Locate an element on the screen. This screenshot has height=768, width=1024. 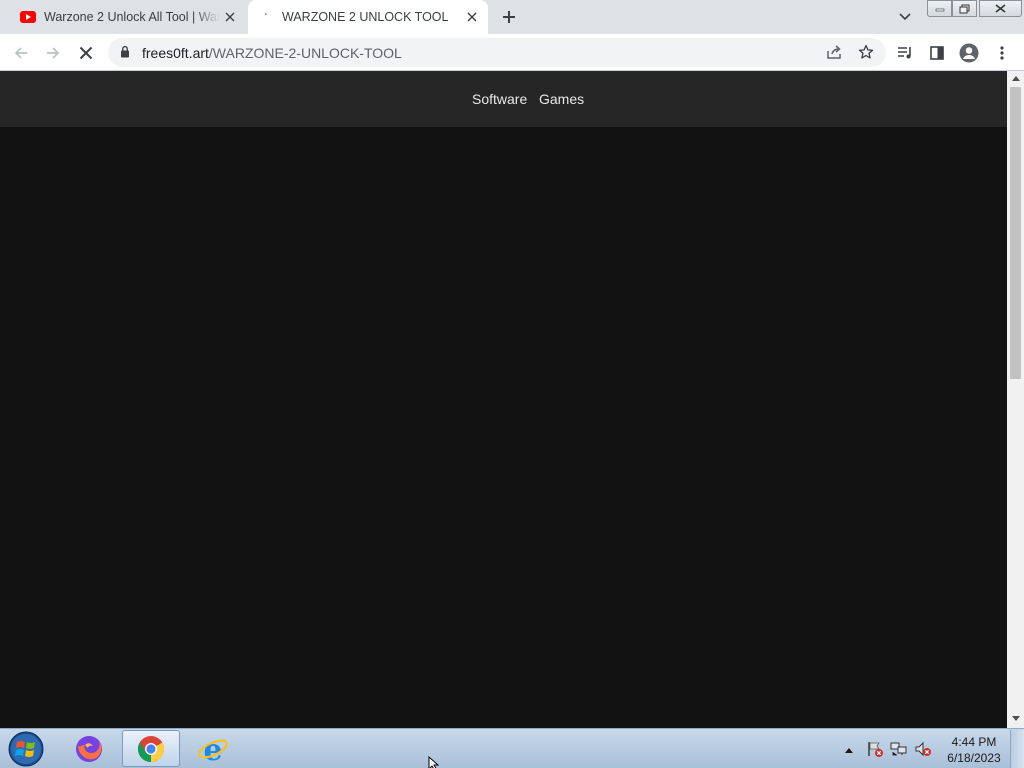
show-hidden-icons-icon is located at coordinates (849, 750).